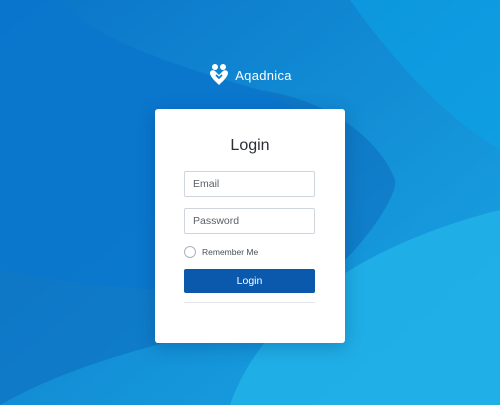 Image resolution: width=500 pixels, height=405 pixels. What do you see at coordinates (250, 145) in the screenshot?
I see `login-title: Login` at bounding box center [250, 145].